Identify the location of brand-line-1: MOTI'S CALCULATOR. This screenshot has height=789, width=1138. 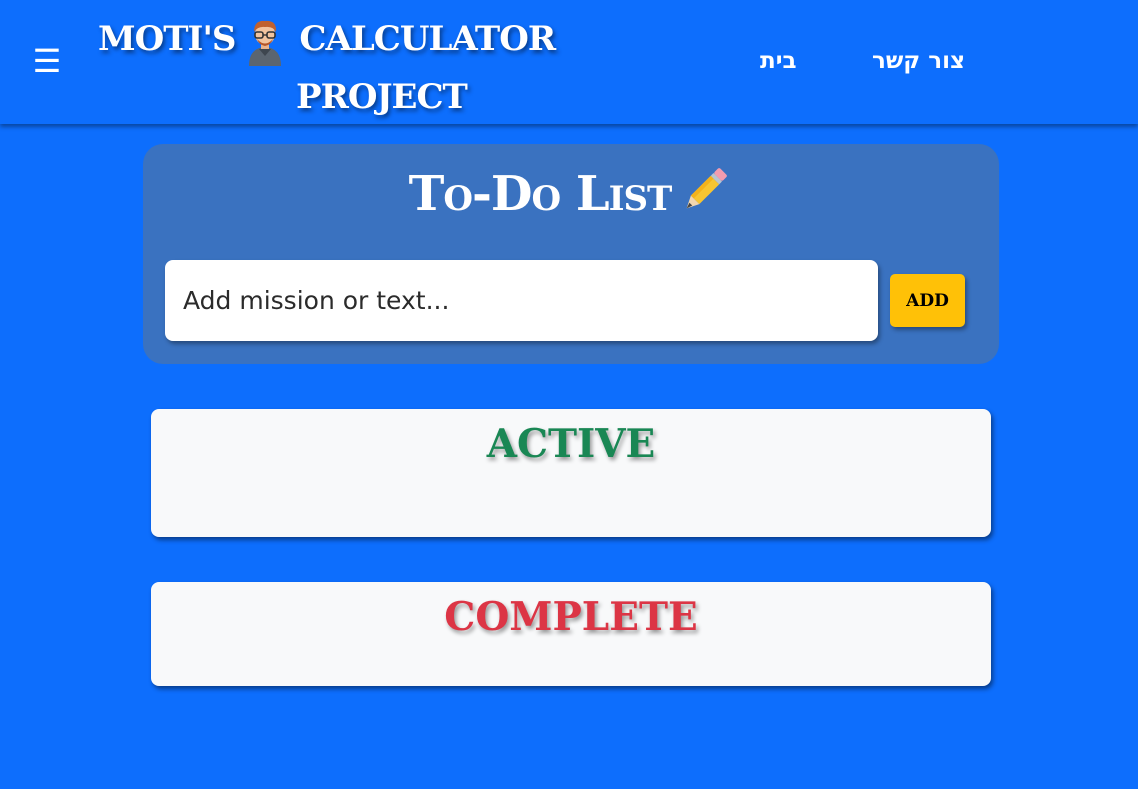
(327, 39).